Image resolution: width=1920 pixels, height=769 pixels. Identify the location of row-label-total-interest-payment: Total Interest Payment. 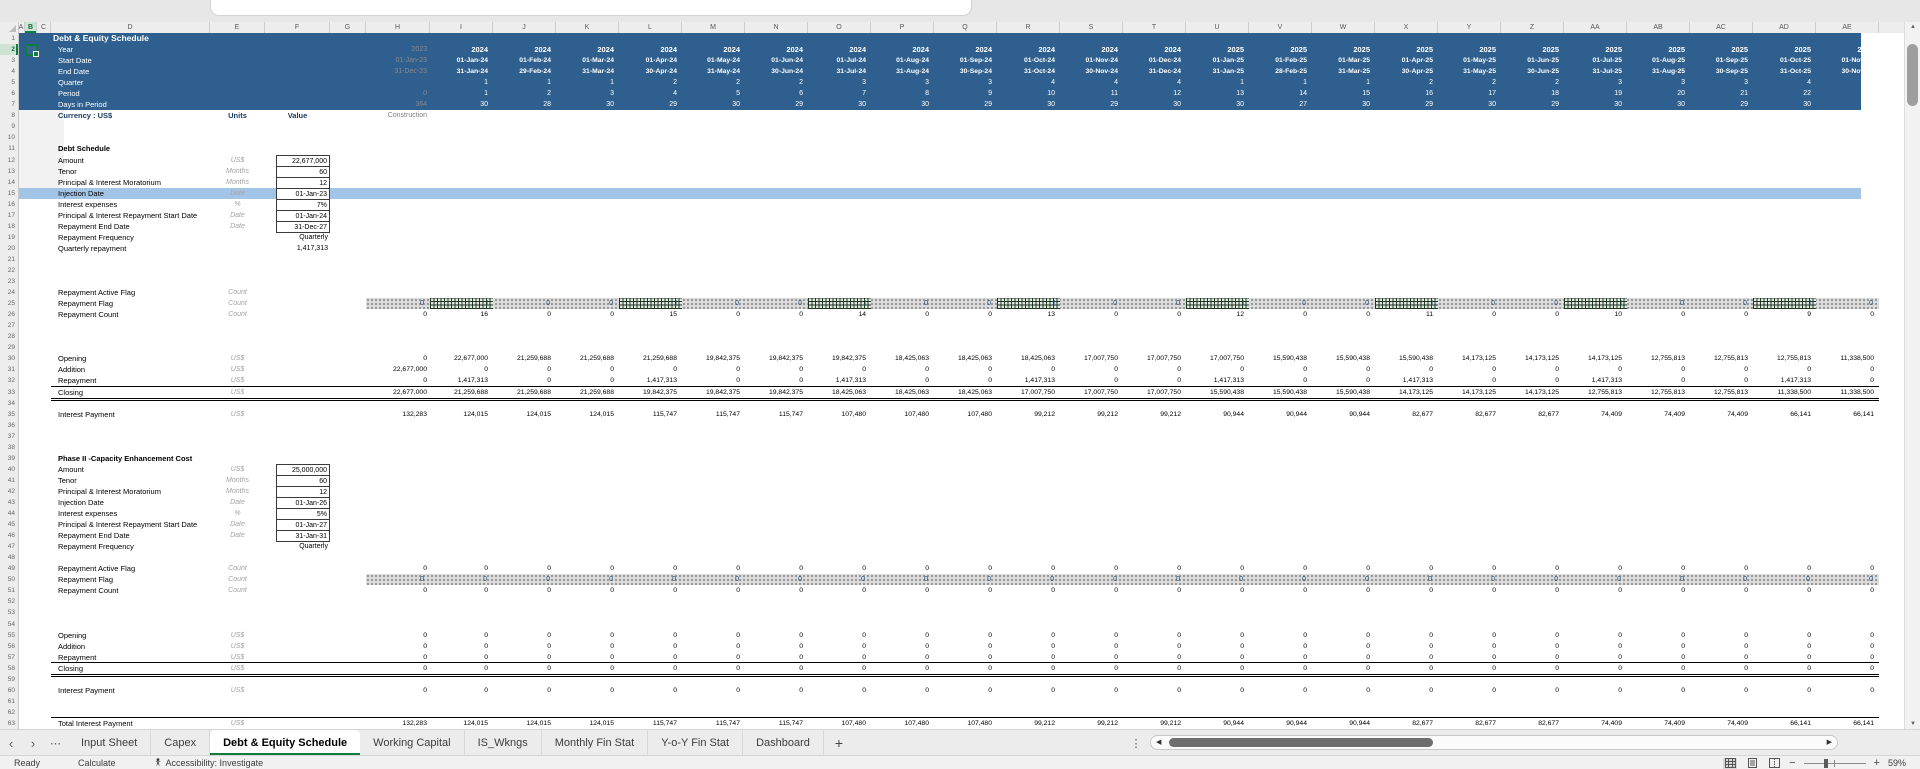
(95, 723).